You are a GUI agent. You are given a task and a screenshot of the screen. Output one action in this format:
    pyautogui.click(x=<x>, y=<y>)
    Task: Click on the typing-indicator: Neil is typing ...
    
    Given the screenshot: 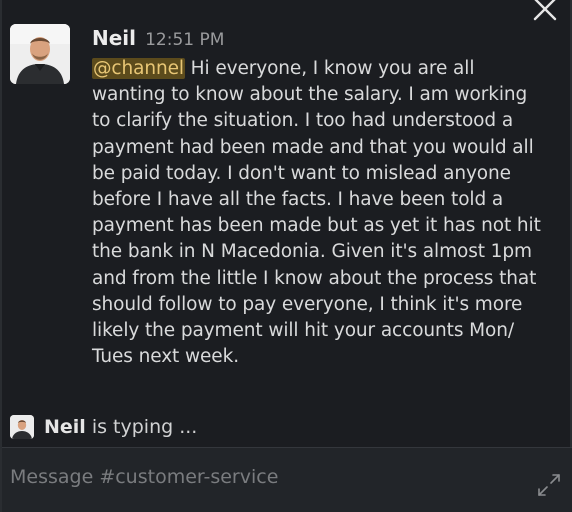 What is the action you would take?
    pyautogui.click(x=103, y=427)
    